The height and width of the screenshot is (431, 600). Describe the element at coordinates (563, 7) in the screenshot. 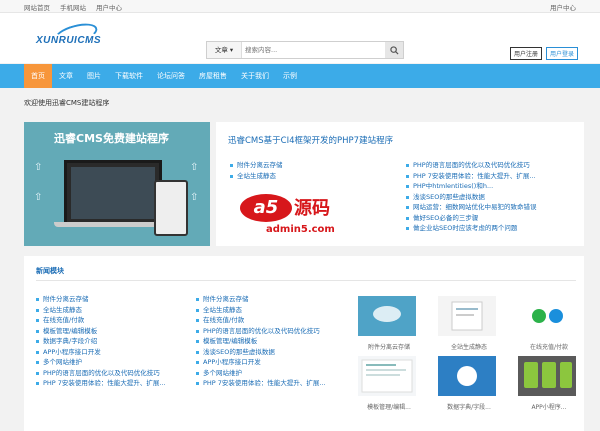

I see `top-user-center: 用户中心` at that location.